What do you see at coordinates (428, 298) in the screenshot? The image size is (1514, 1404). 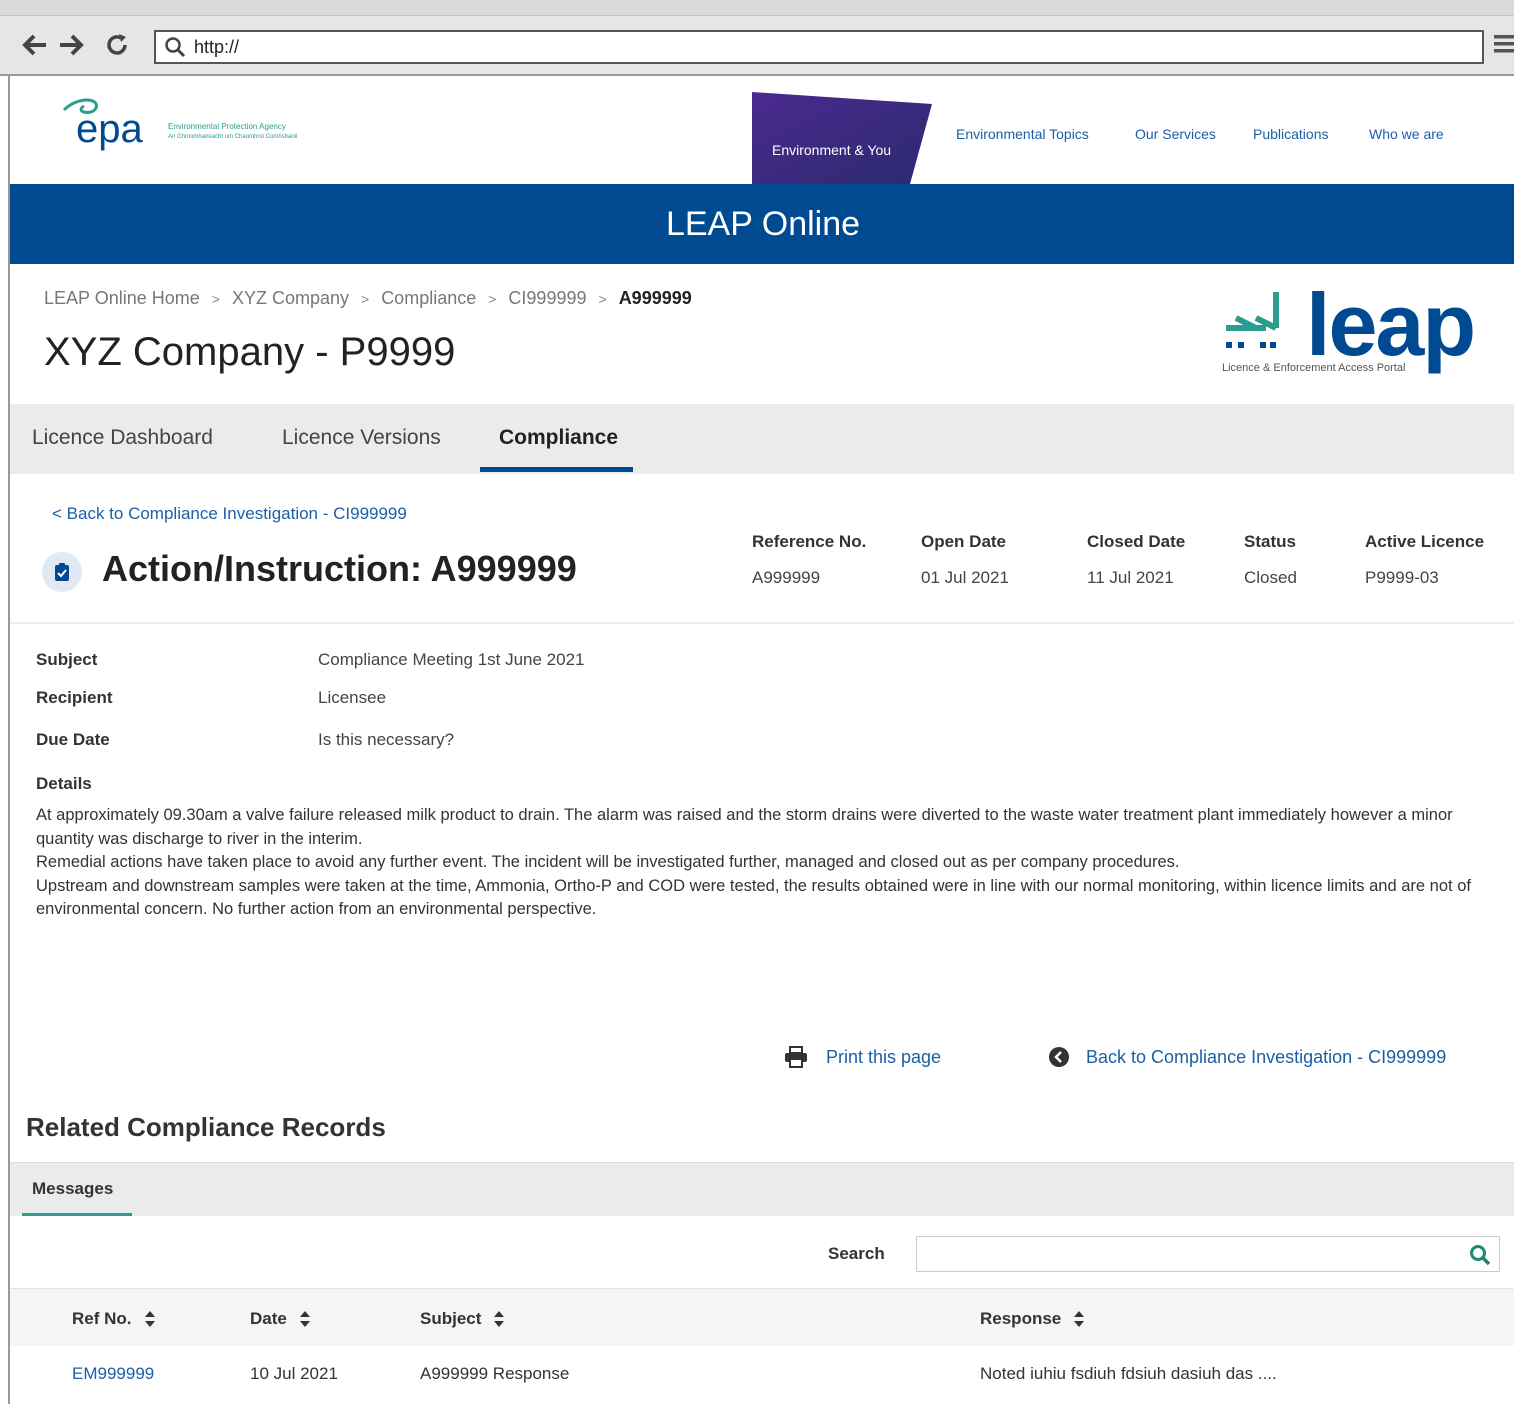 I see `breadcrumb-compliance: Compliance` at bounding box center [428, 298].